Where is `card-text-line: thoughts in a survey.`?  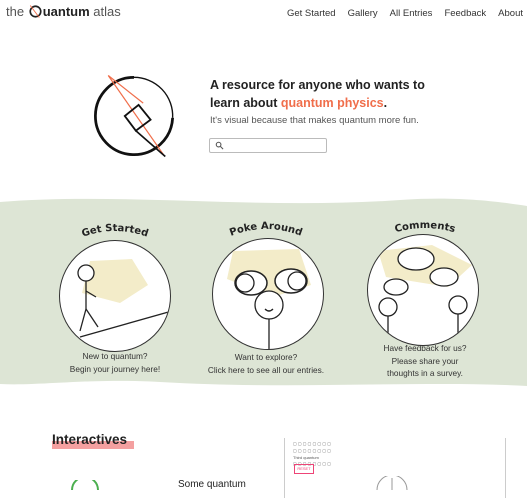 card-text-line: thoughts in a survey. is located at coordinates (425, 373).